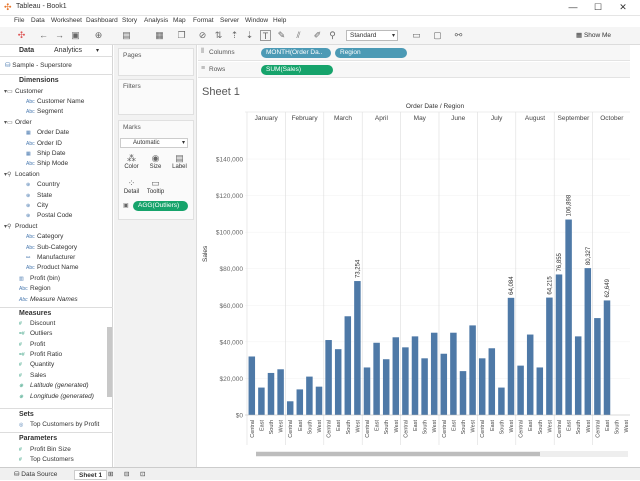 The height and width of the screenshot is (481, 640). I want to click on tab-sheet-1: Sheet 1, so click(91, 475).